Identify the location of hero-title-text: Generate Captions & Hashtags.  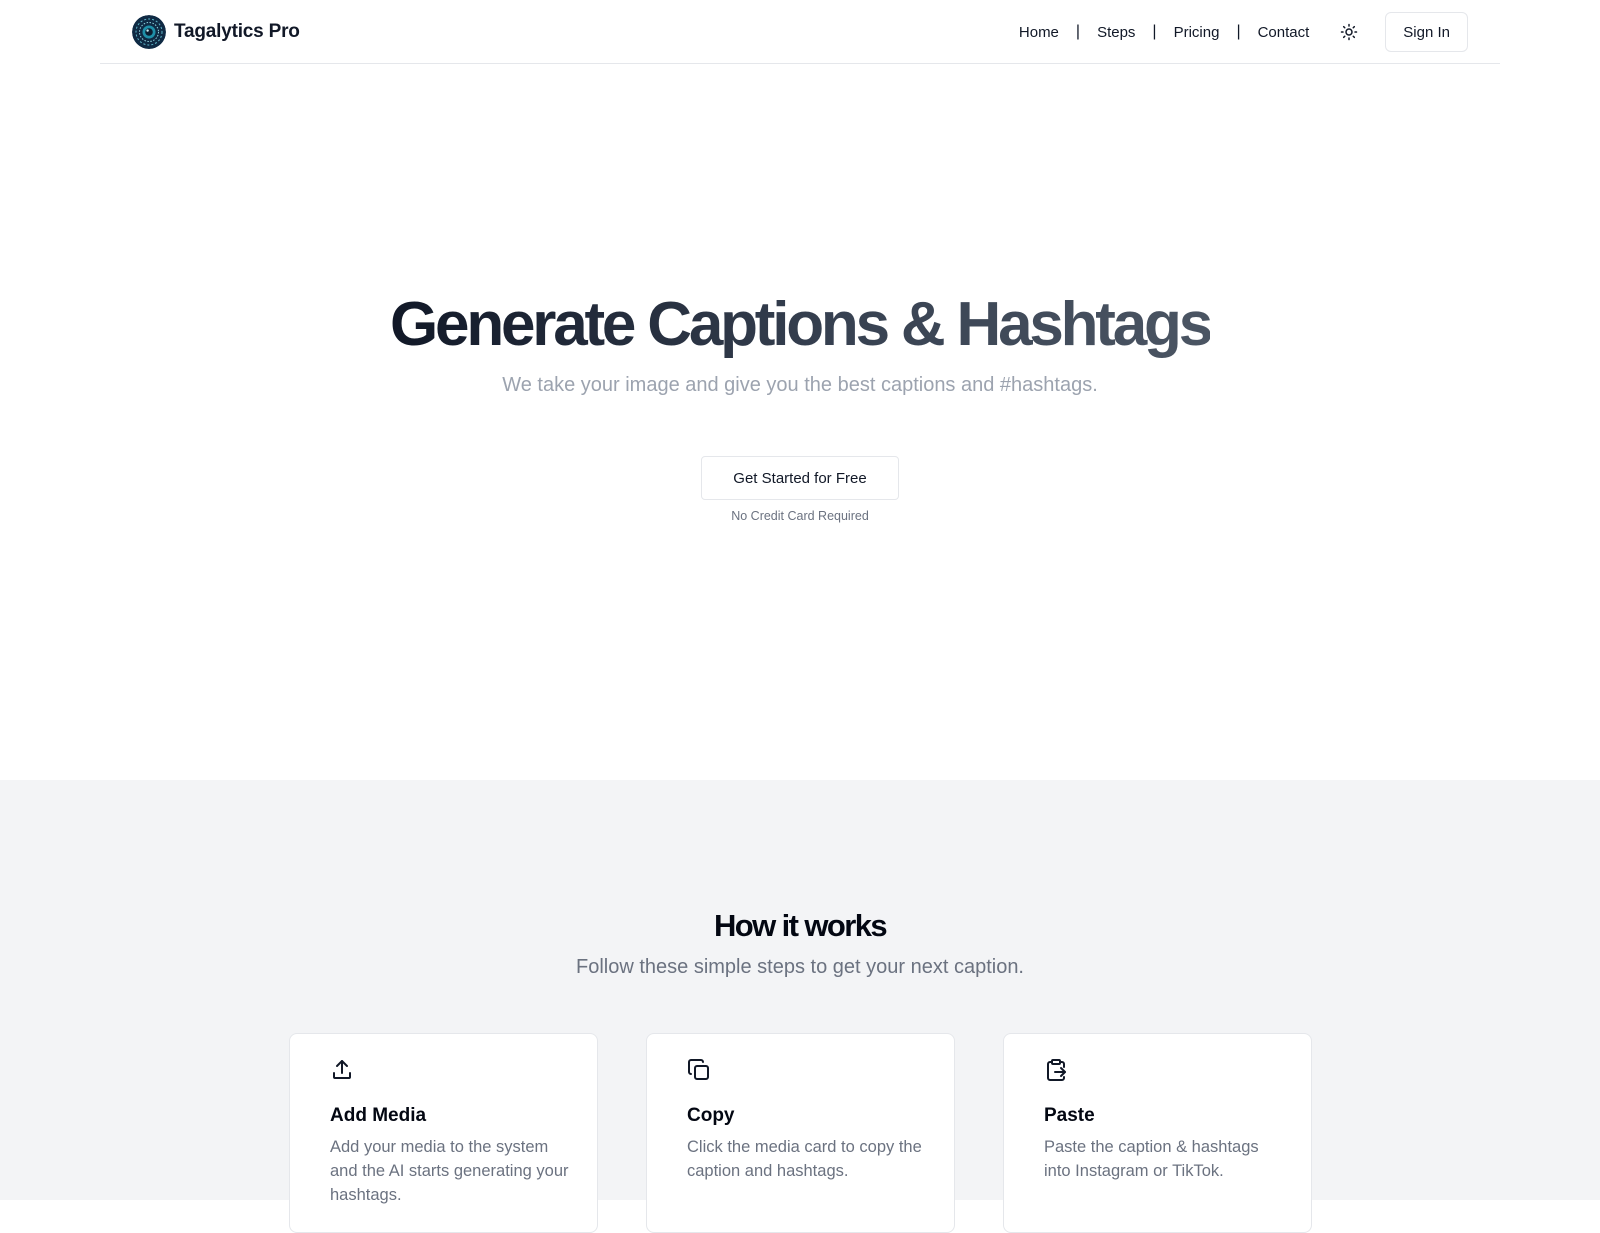
(801, 324).